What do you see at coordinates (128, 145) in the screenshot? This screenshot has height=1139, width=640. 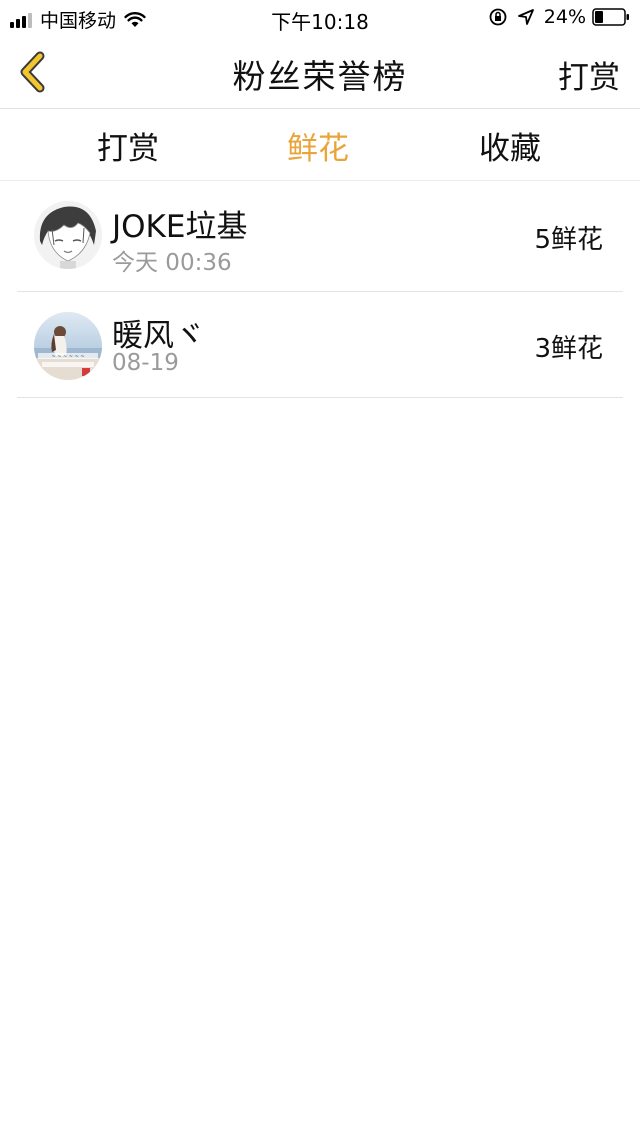 I see `tab-tips: 打赏` at bounding box center [128, 145].